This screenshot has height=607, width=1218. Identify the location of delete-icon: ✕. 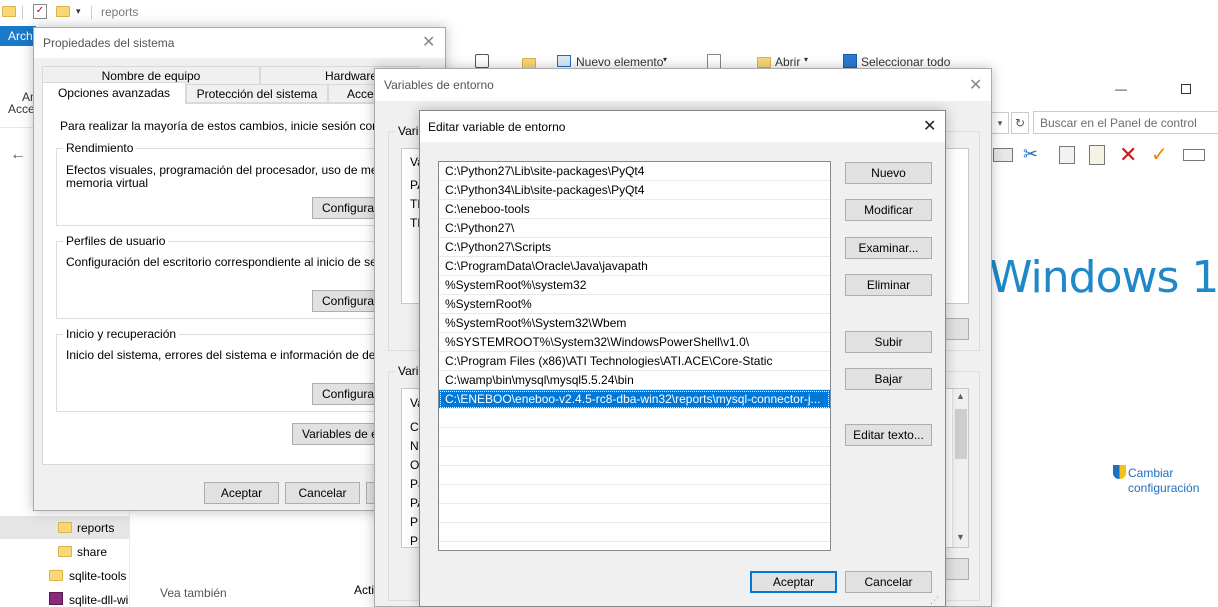
(1128, 155).